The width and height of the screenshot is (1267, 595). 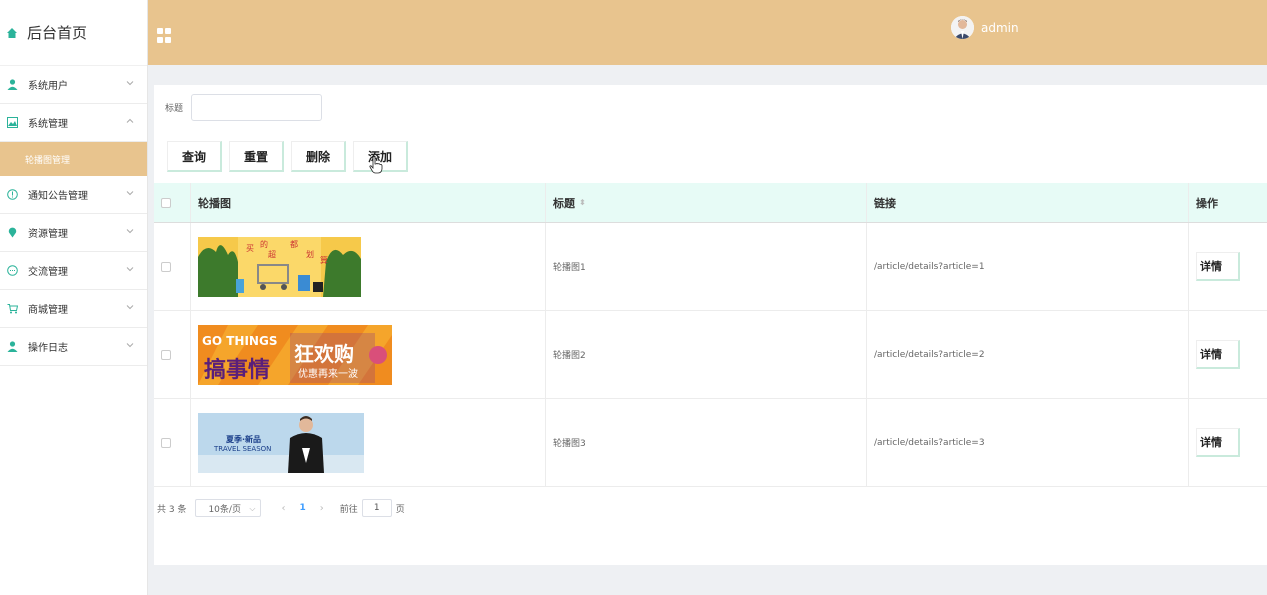 I want to click on current-page: 1, so click(x=302, y=508).